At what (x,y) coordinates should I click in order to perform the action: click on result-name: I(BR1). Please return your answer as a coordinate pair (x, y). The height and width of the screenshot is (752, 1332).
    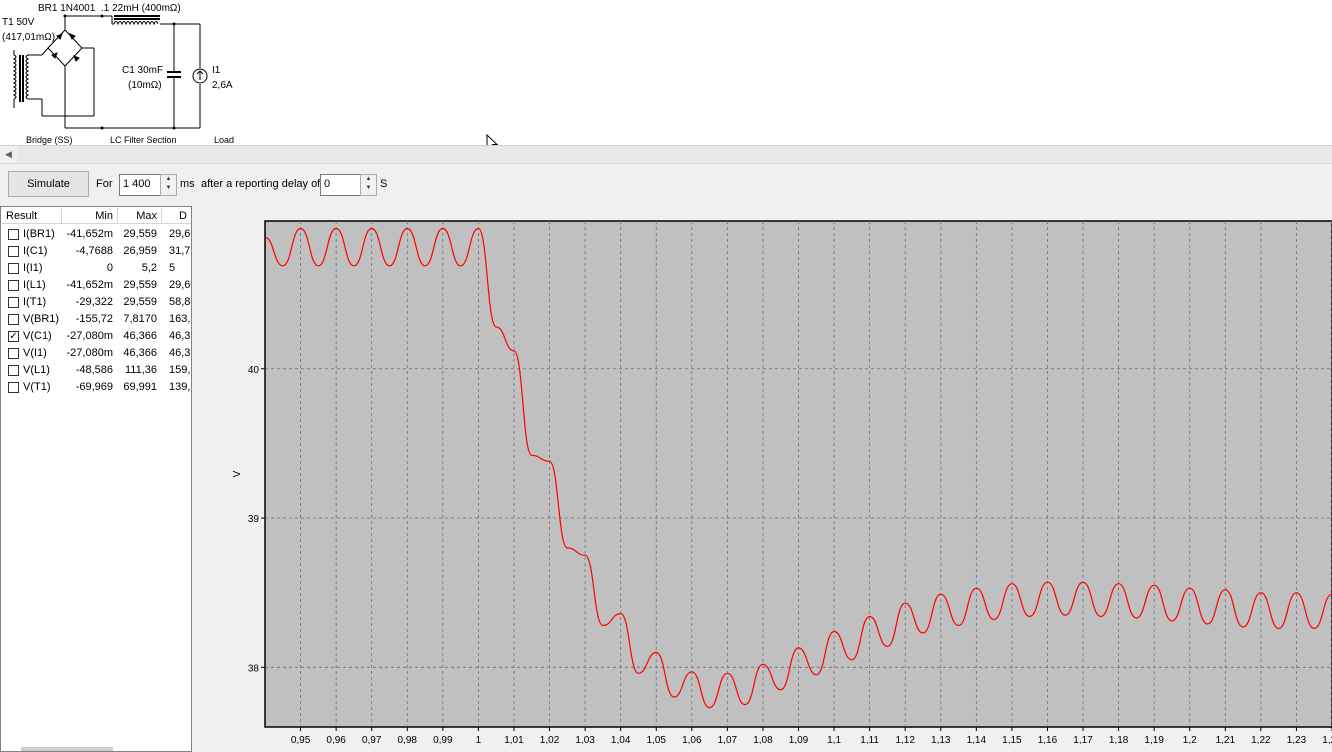
    Looking at the image, I should click on (39, 234).